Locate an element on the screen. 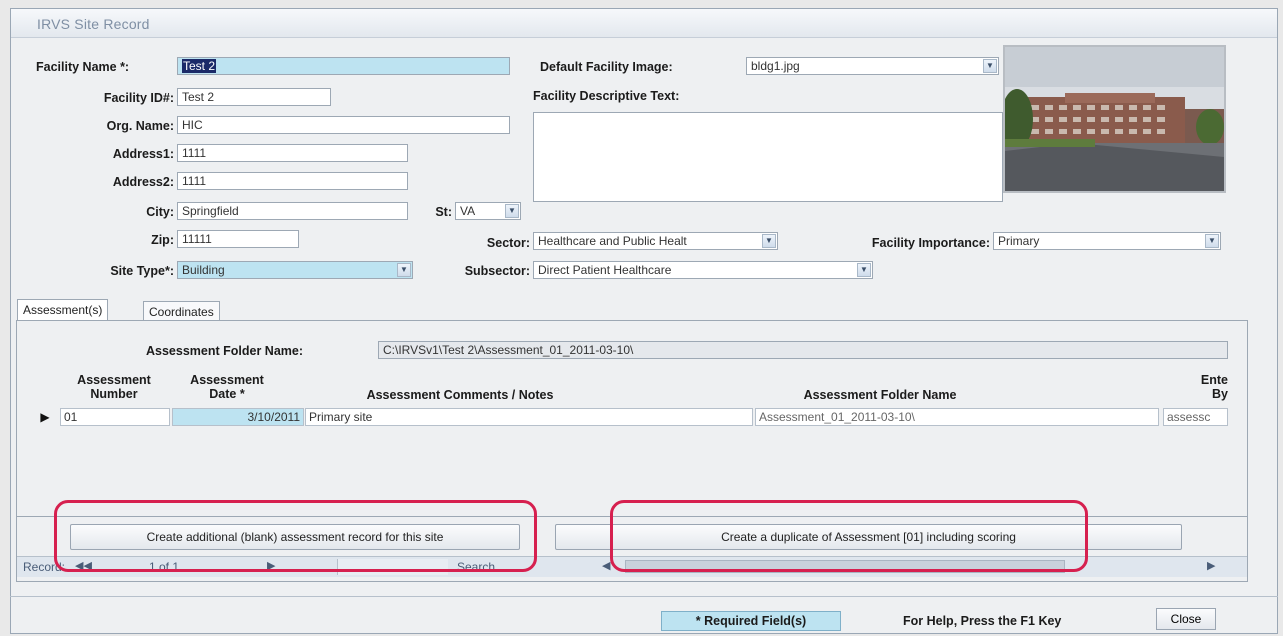 This screenshot has height=636, width=1283. importance-select: Primary ▼ is located at coordinates (1107, 241).